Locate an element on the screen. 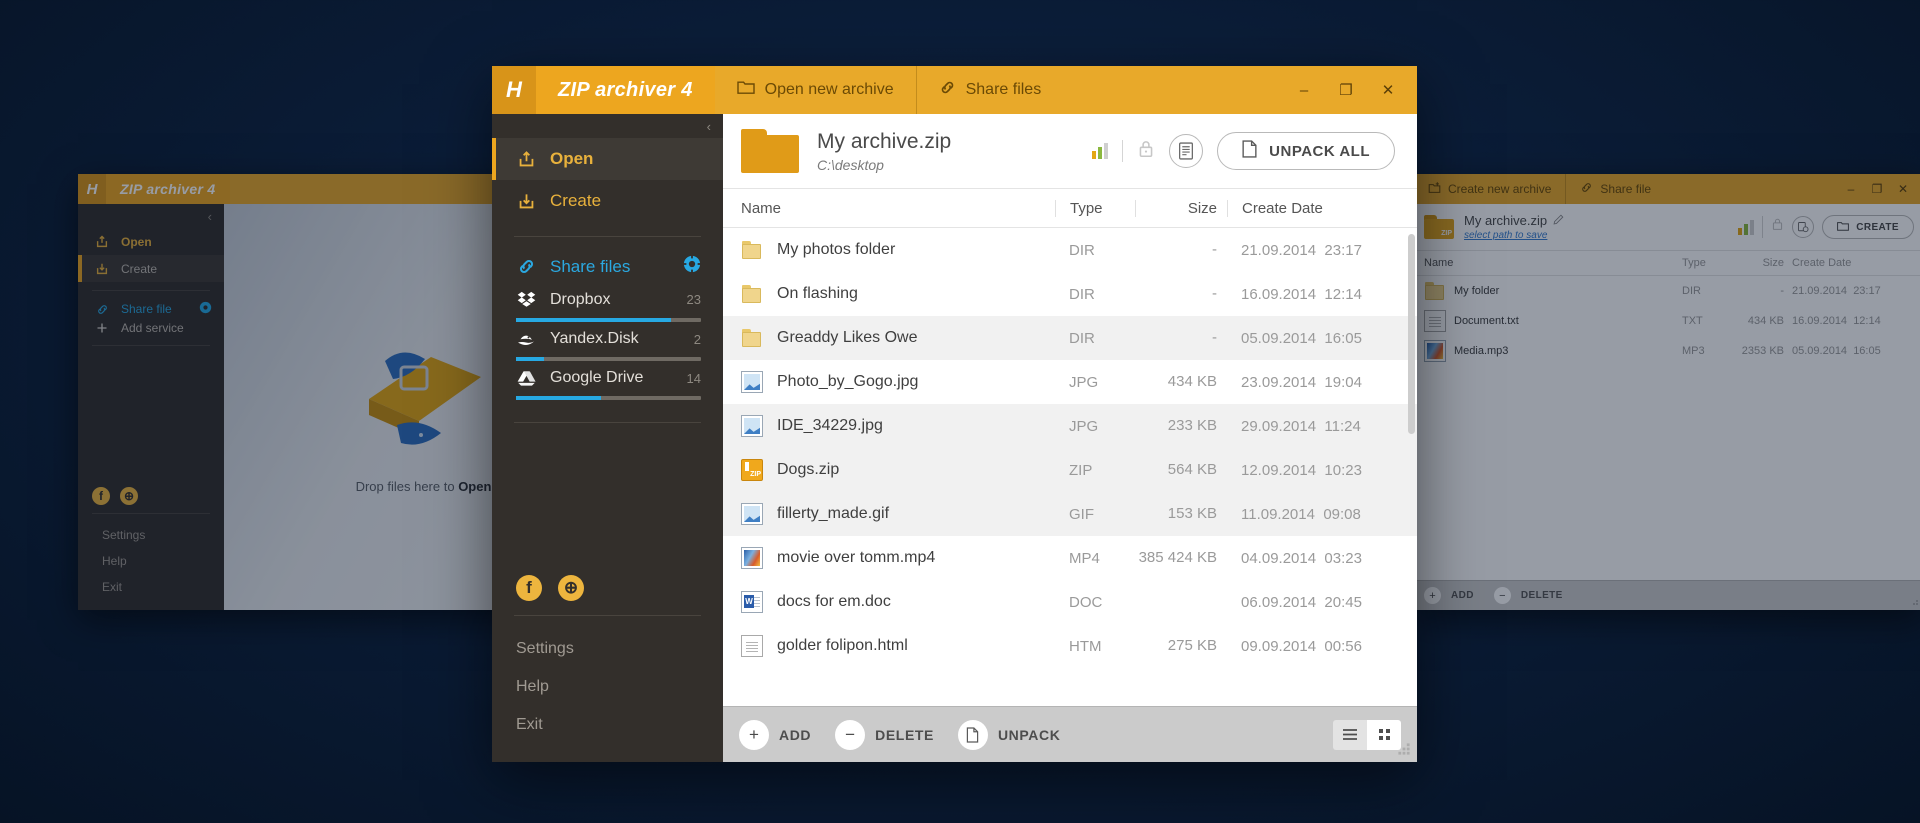  left-sidebar-collapse-icon: ‹ is located at coordinates (151, 216).